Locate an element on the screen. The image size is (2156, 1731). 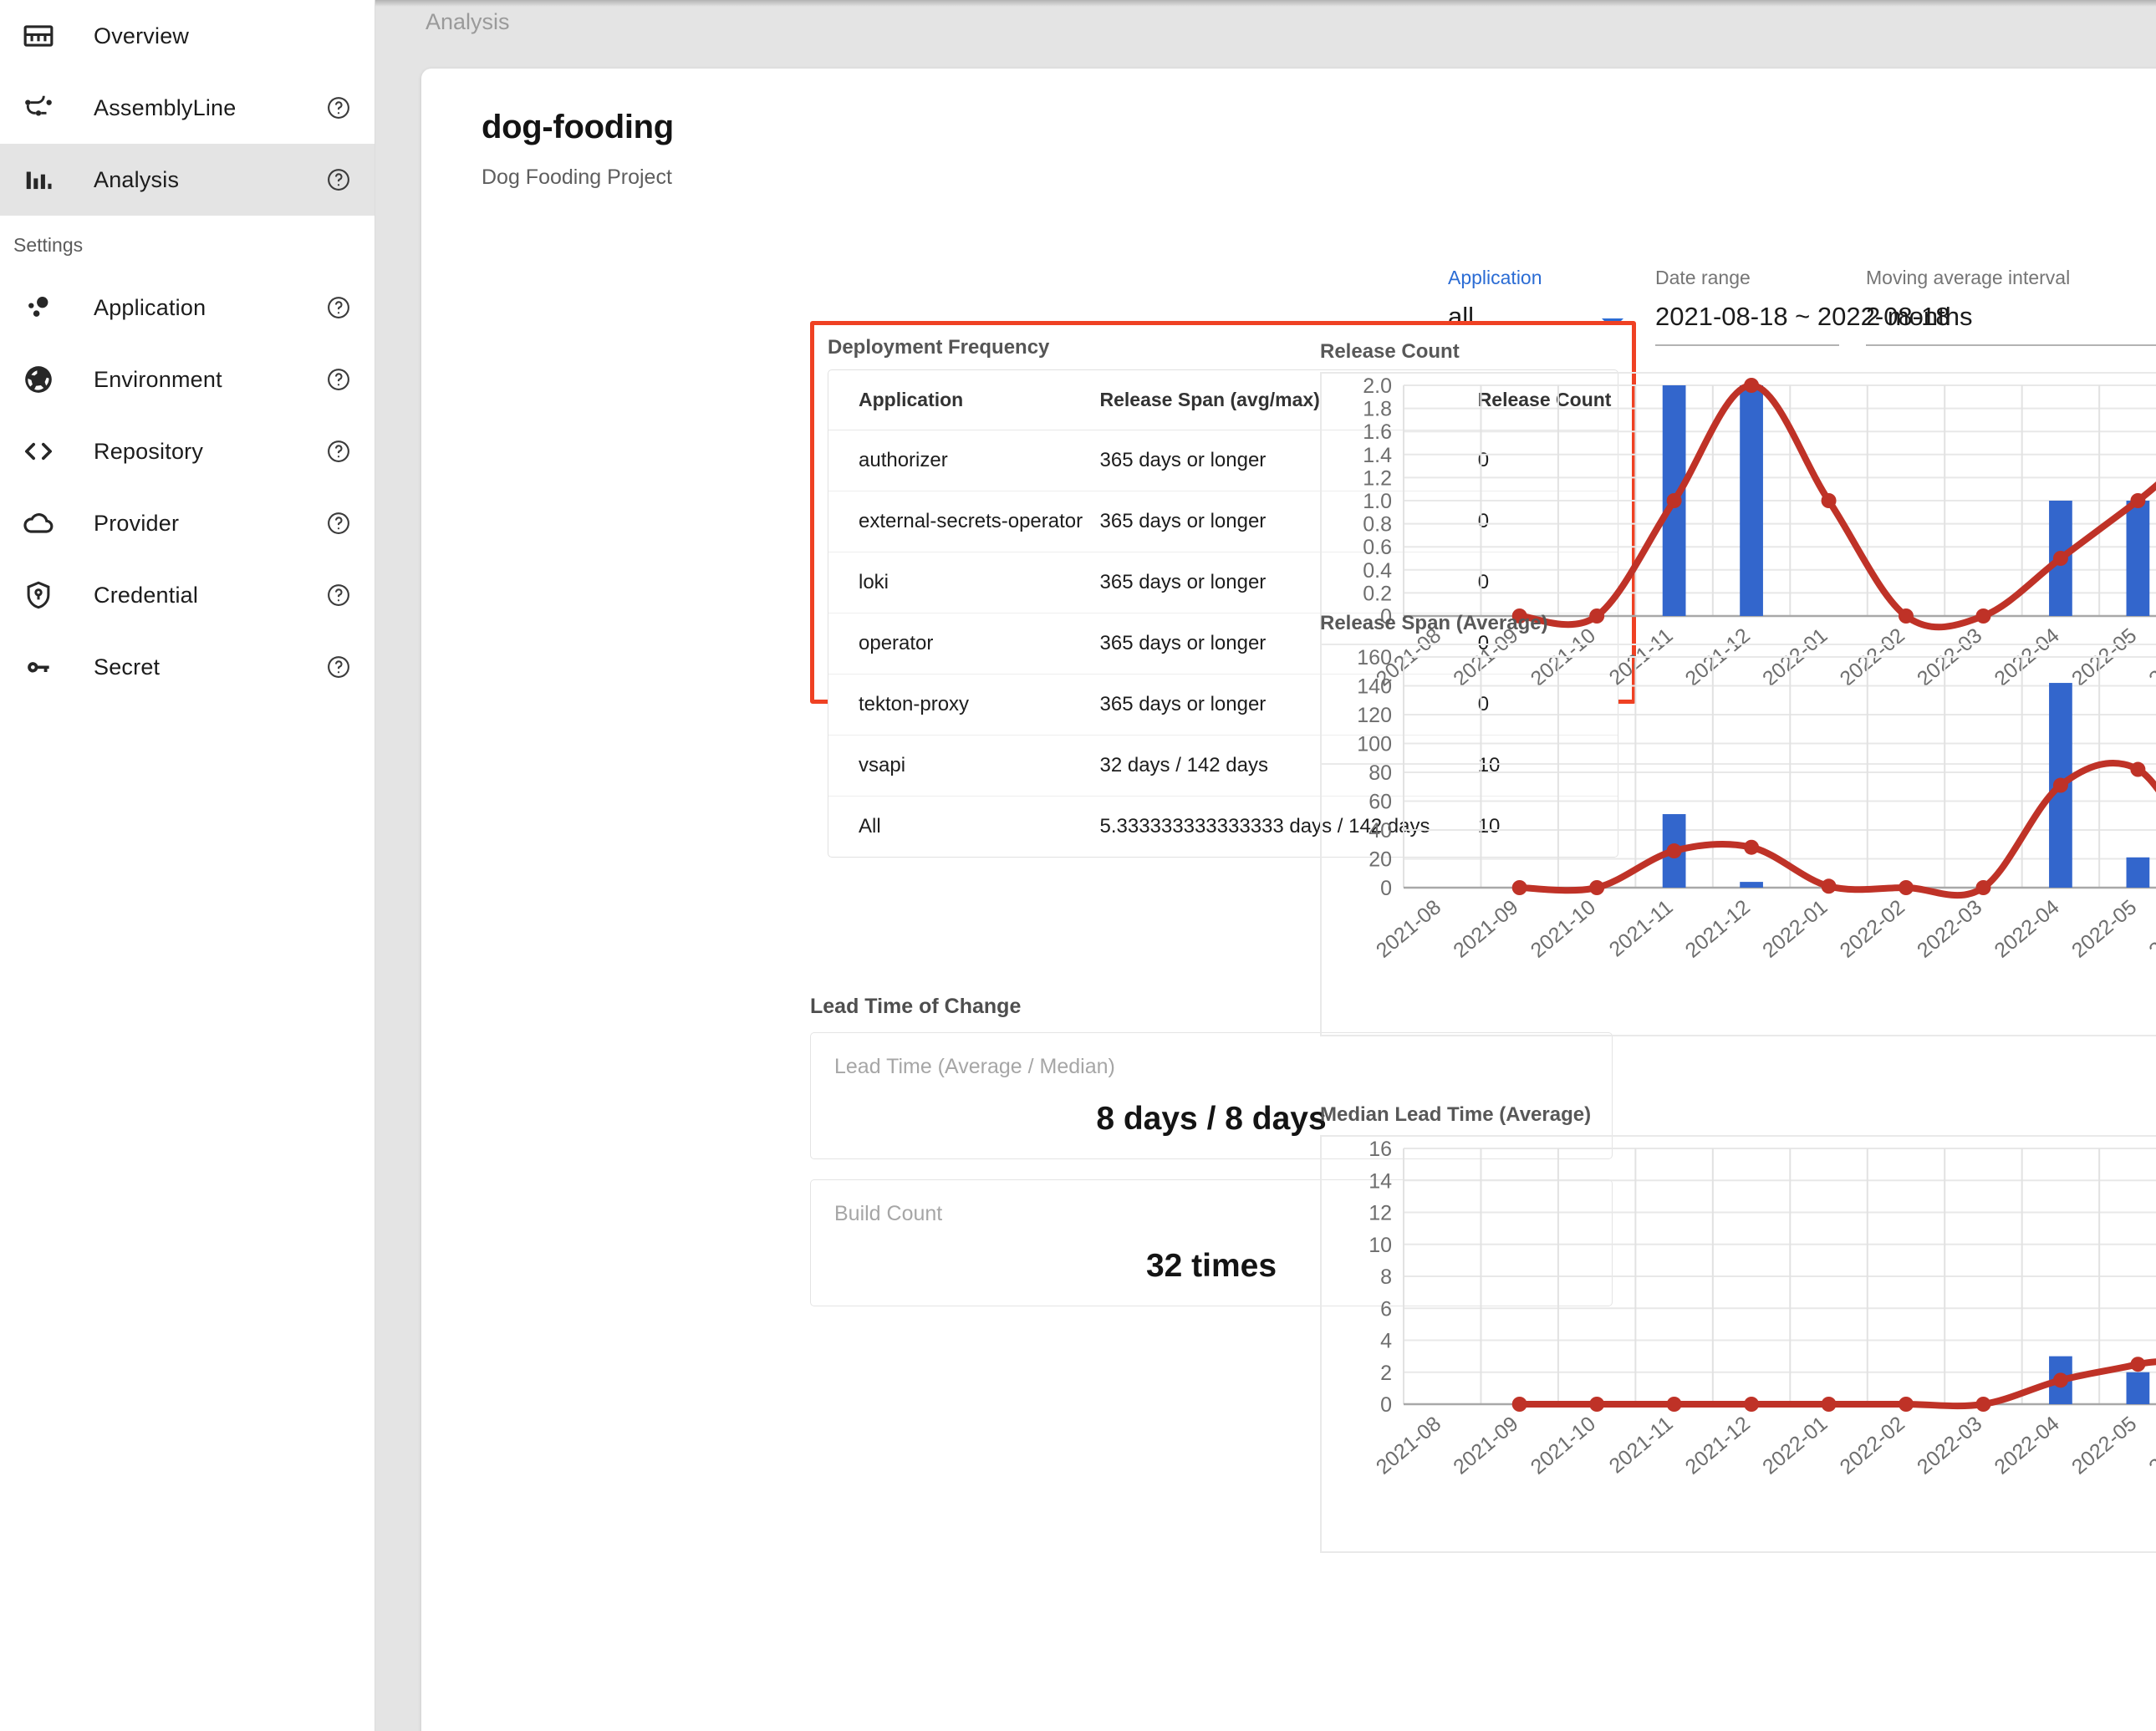
svg-text: 2022-03 is located at coordinates (1949, 1445).